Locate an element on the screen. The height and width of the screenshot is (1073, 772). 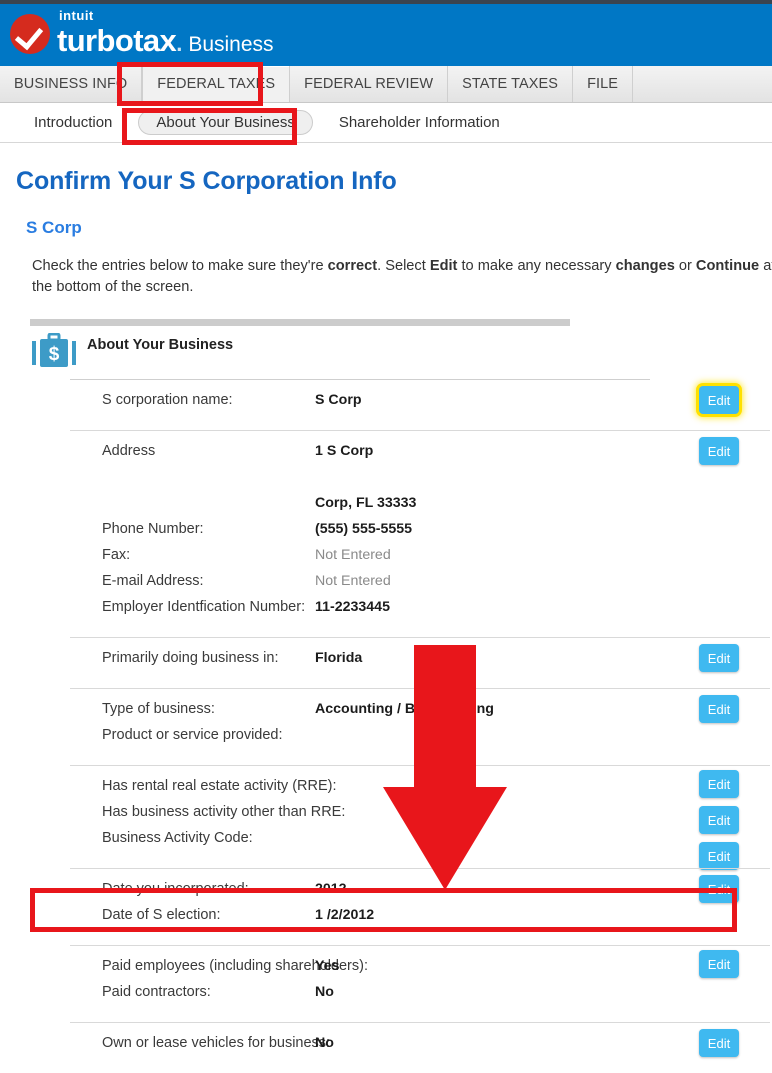
intro-text-run: to make any necessary is located at coordinates (536, 266).